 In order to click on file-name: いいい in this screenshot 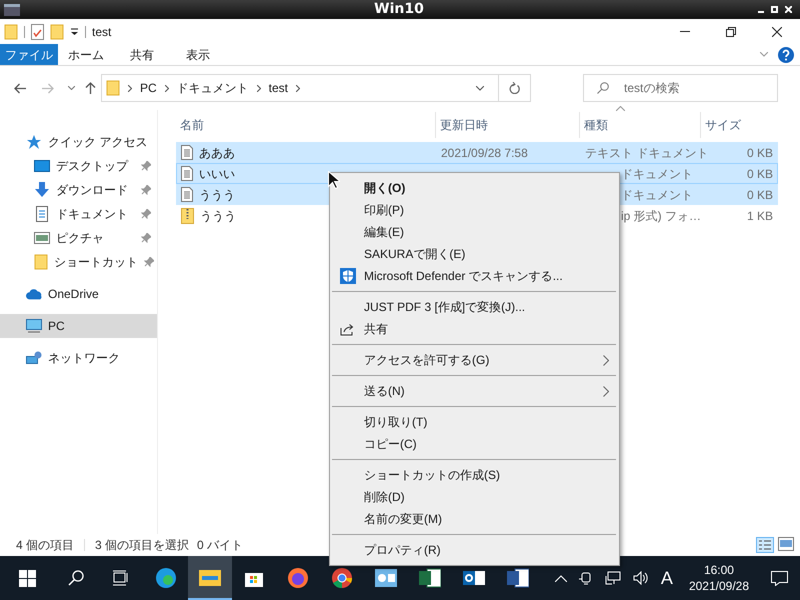, I will do `click(217, 174)`.